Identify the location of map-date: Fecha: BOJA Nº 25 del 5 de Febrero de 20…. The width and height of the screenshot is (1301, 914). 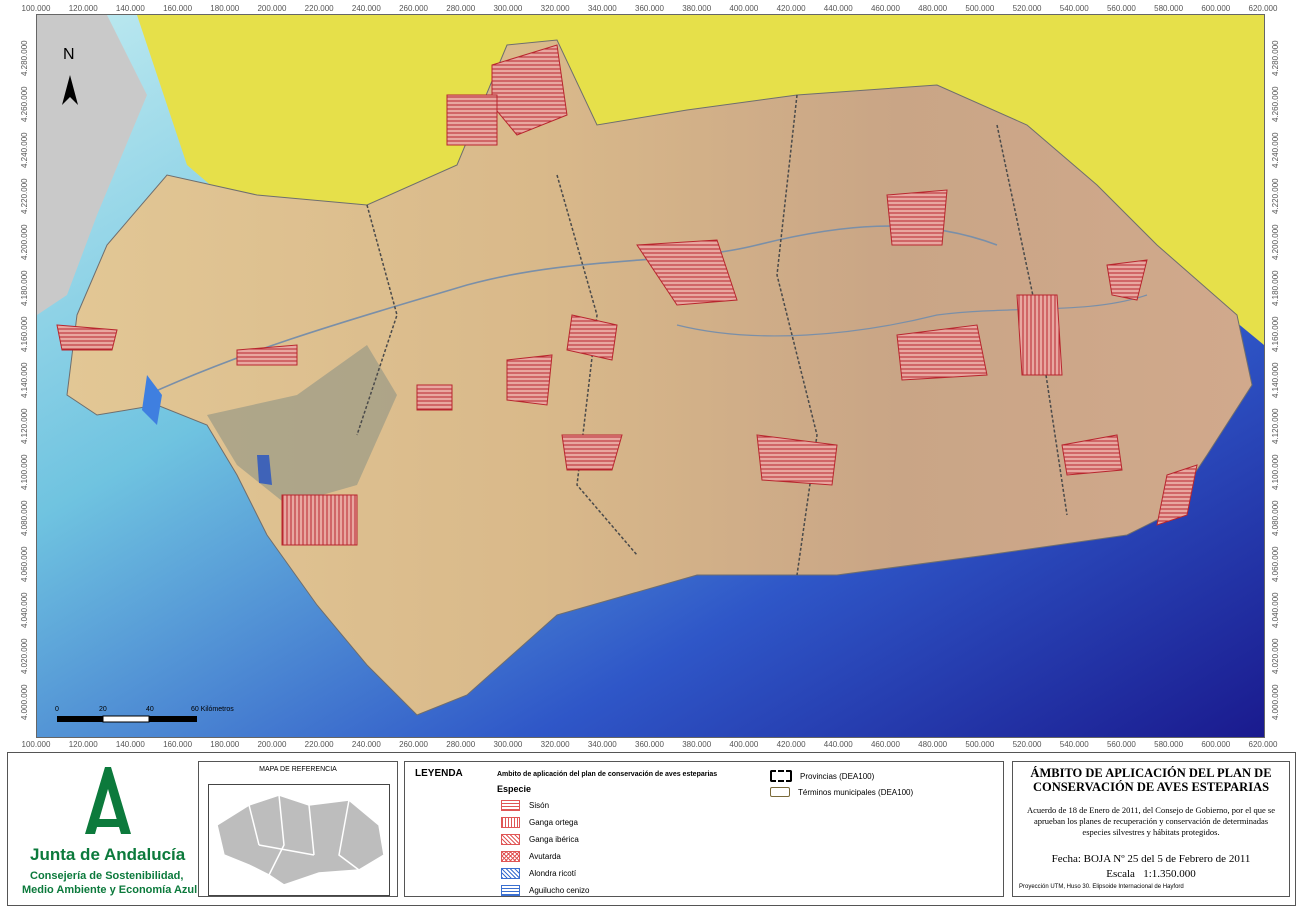
(1151, 859).